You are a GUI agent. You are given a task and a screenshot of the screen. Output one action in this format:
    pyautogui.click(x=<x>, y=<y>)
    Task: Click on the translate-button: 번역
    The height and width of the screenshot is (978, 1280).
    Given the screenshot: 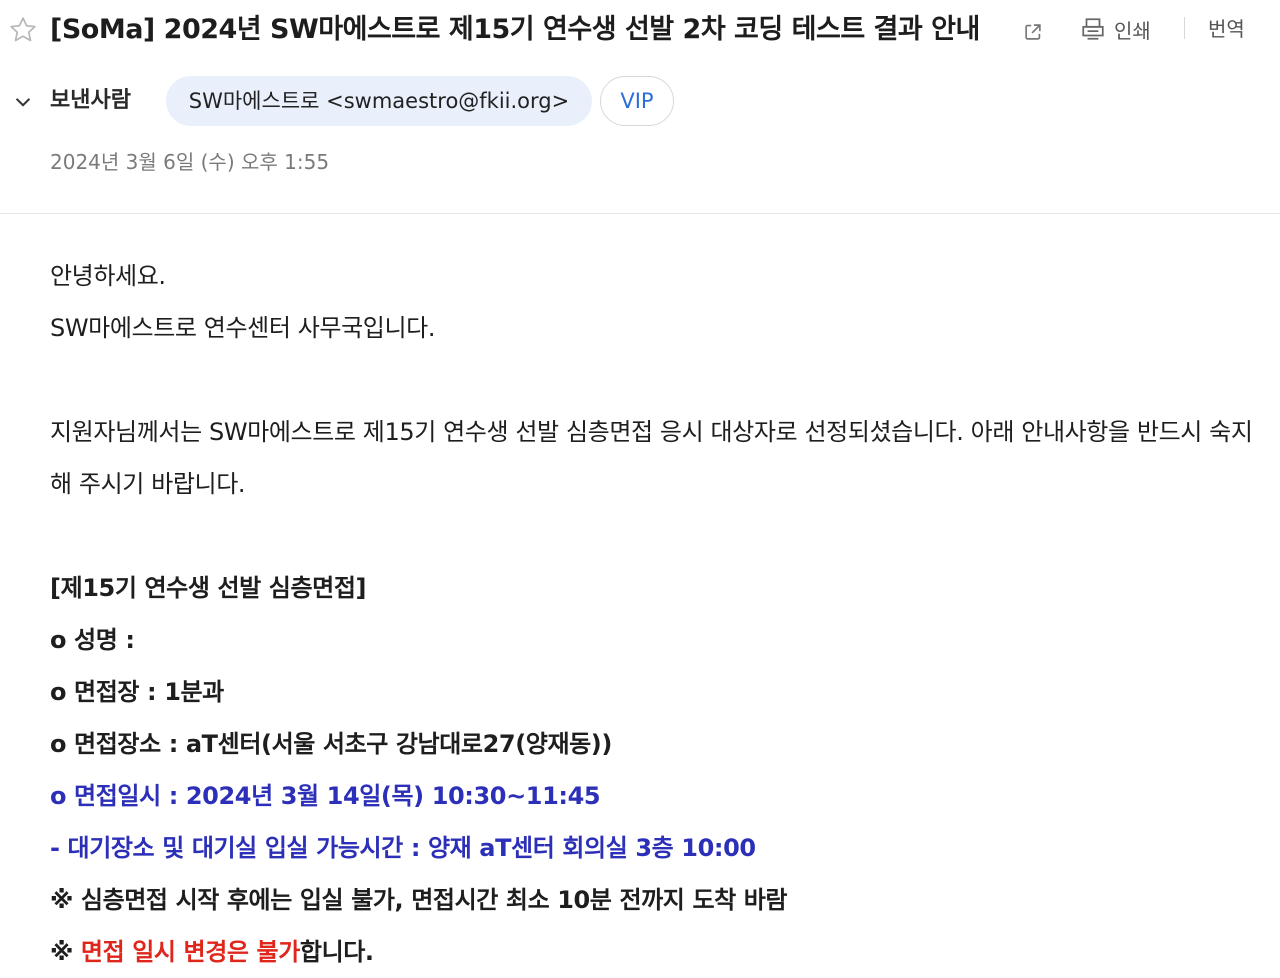 What is the action you would take?
    pyautogui.click(x=1226, y=29)
    